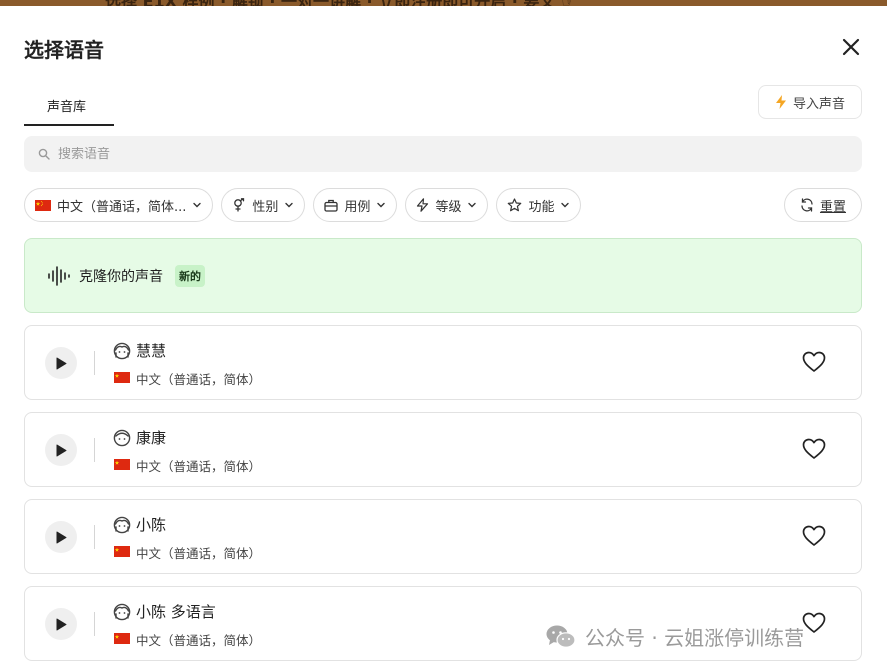 This screenshot has width=887, height=672. What do you see at coordinates (59, 275) in the screenshot?
I see `waveform-icon` at bounding box center [59, 275].